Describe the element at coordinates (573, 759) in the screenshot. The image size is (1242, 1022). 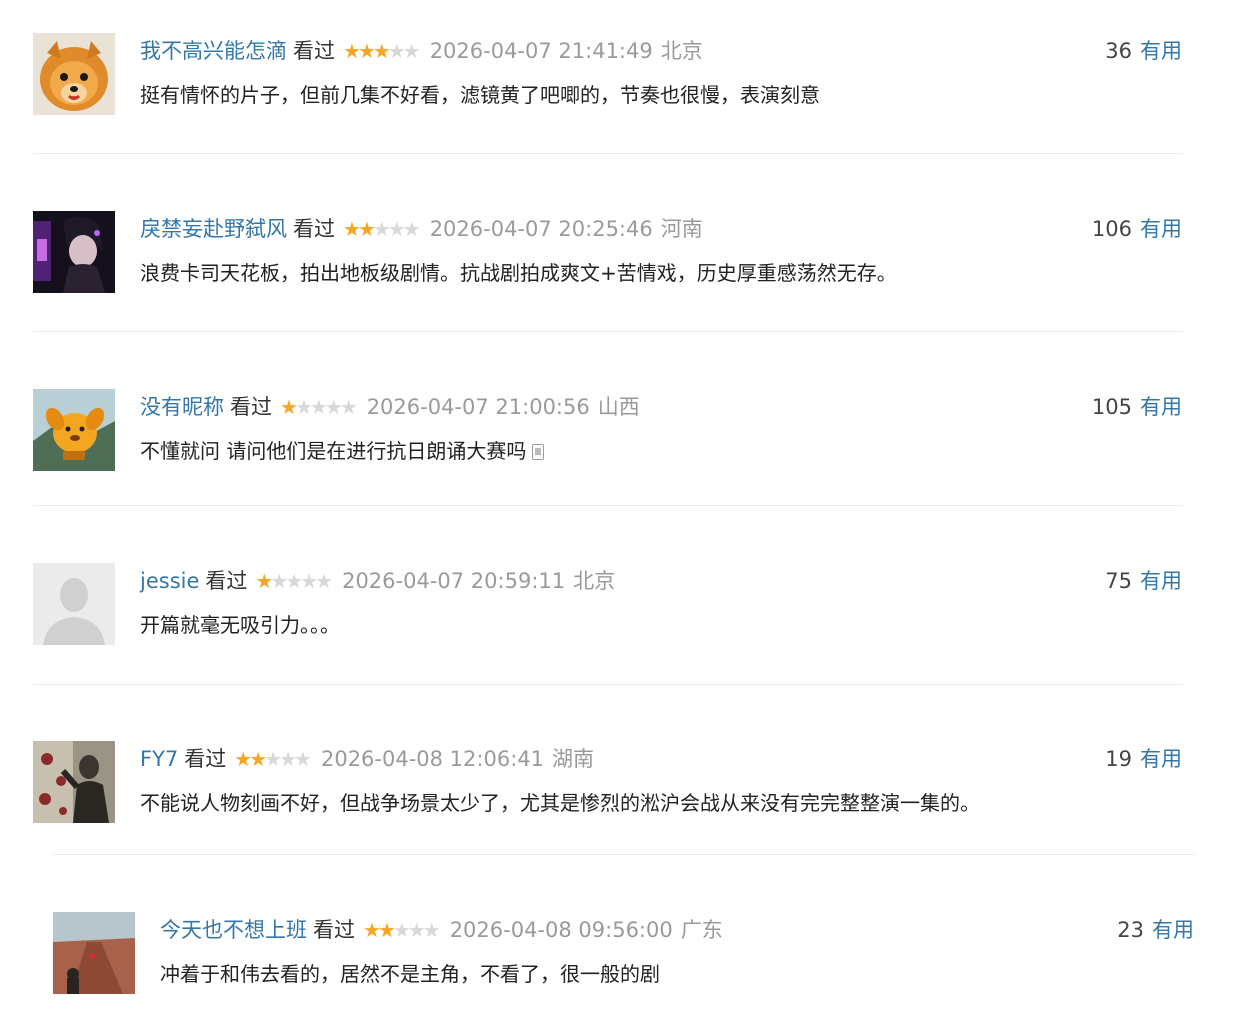
I see `review-location: 湖南` at that location.